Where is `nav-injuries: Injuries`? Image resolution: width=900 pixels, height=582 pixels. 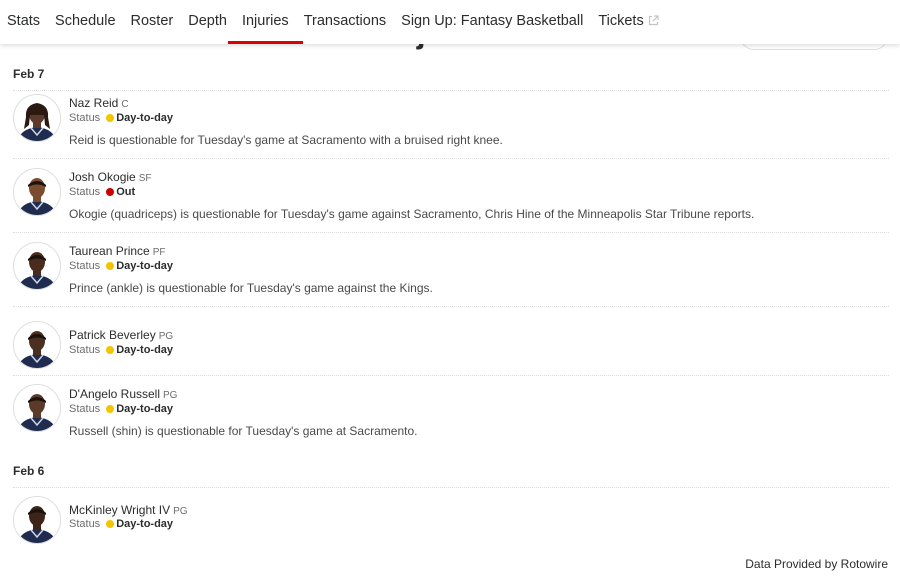 nav-injuries: Injuries is located at coordinates (265, 22).